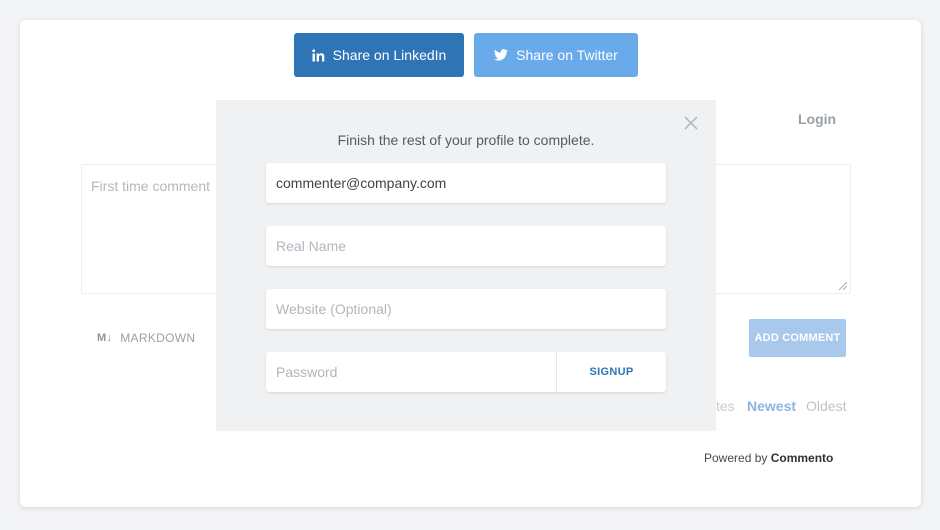 Image resolution: width=940 pixels, height=530 pixels. Describe the element at coordinates (826, 406) in the screenshot. I see `sort-oldest: Oldest` at that location.